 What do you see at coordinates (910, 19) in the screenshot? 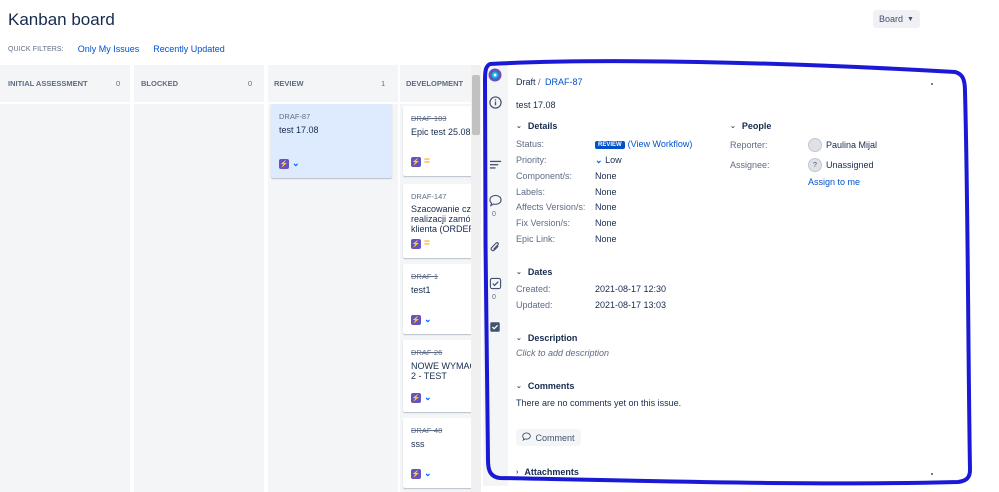
I see `chevron-down-icon: ▼` at bounding box center [910, 19].